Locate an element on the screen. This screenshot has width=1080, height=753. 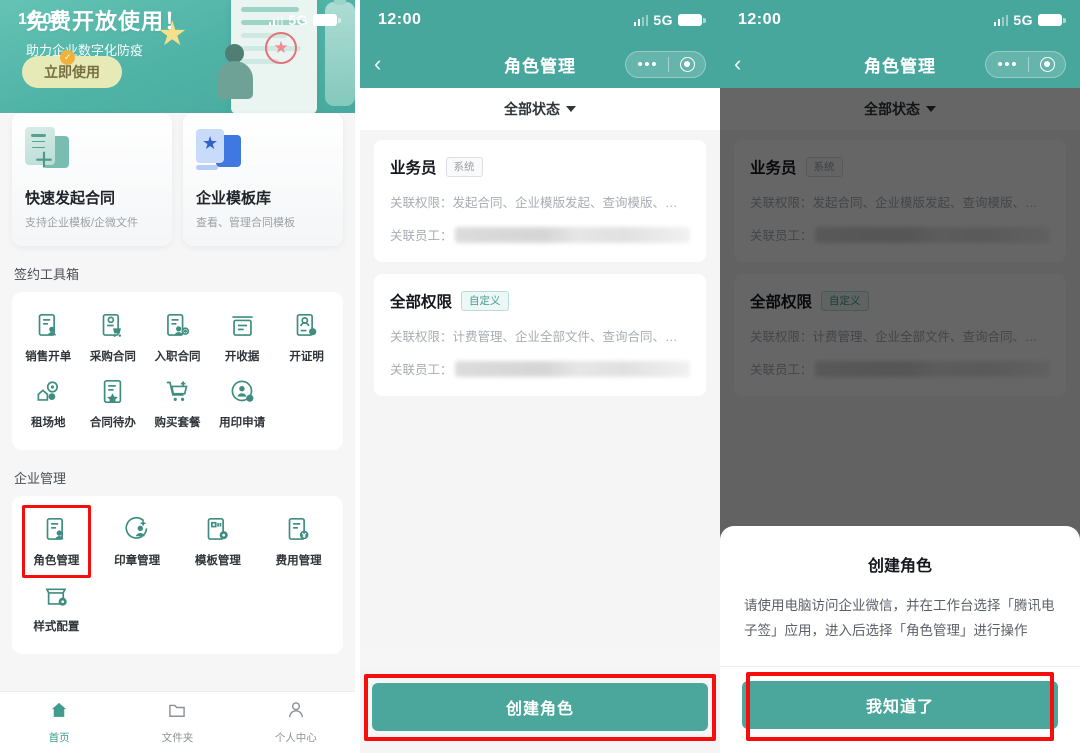
check-badge-icon: ✓ is located at coordinates (67, 57).